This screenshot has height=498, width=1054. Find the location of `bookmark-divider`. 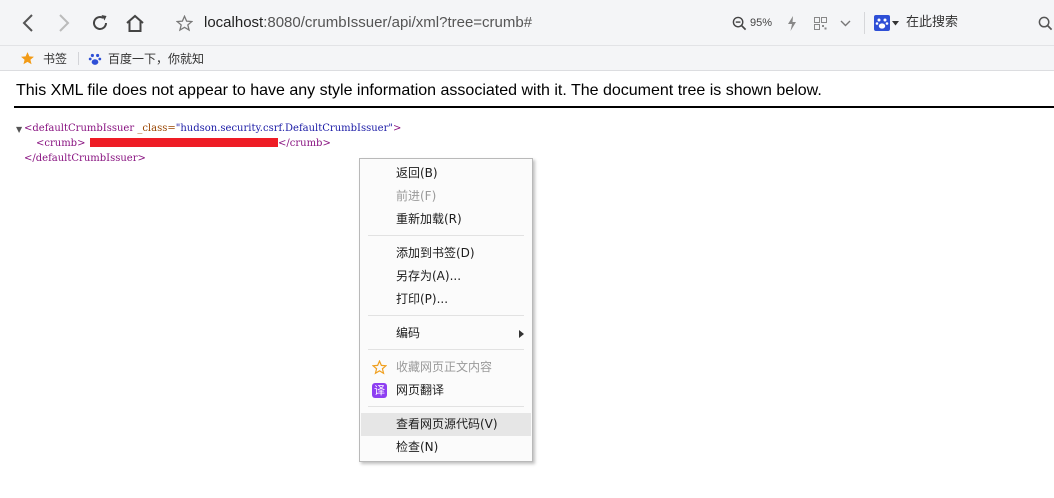

bookmark-divider is located at coordinates (78, 58).